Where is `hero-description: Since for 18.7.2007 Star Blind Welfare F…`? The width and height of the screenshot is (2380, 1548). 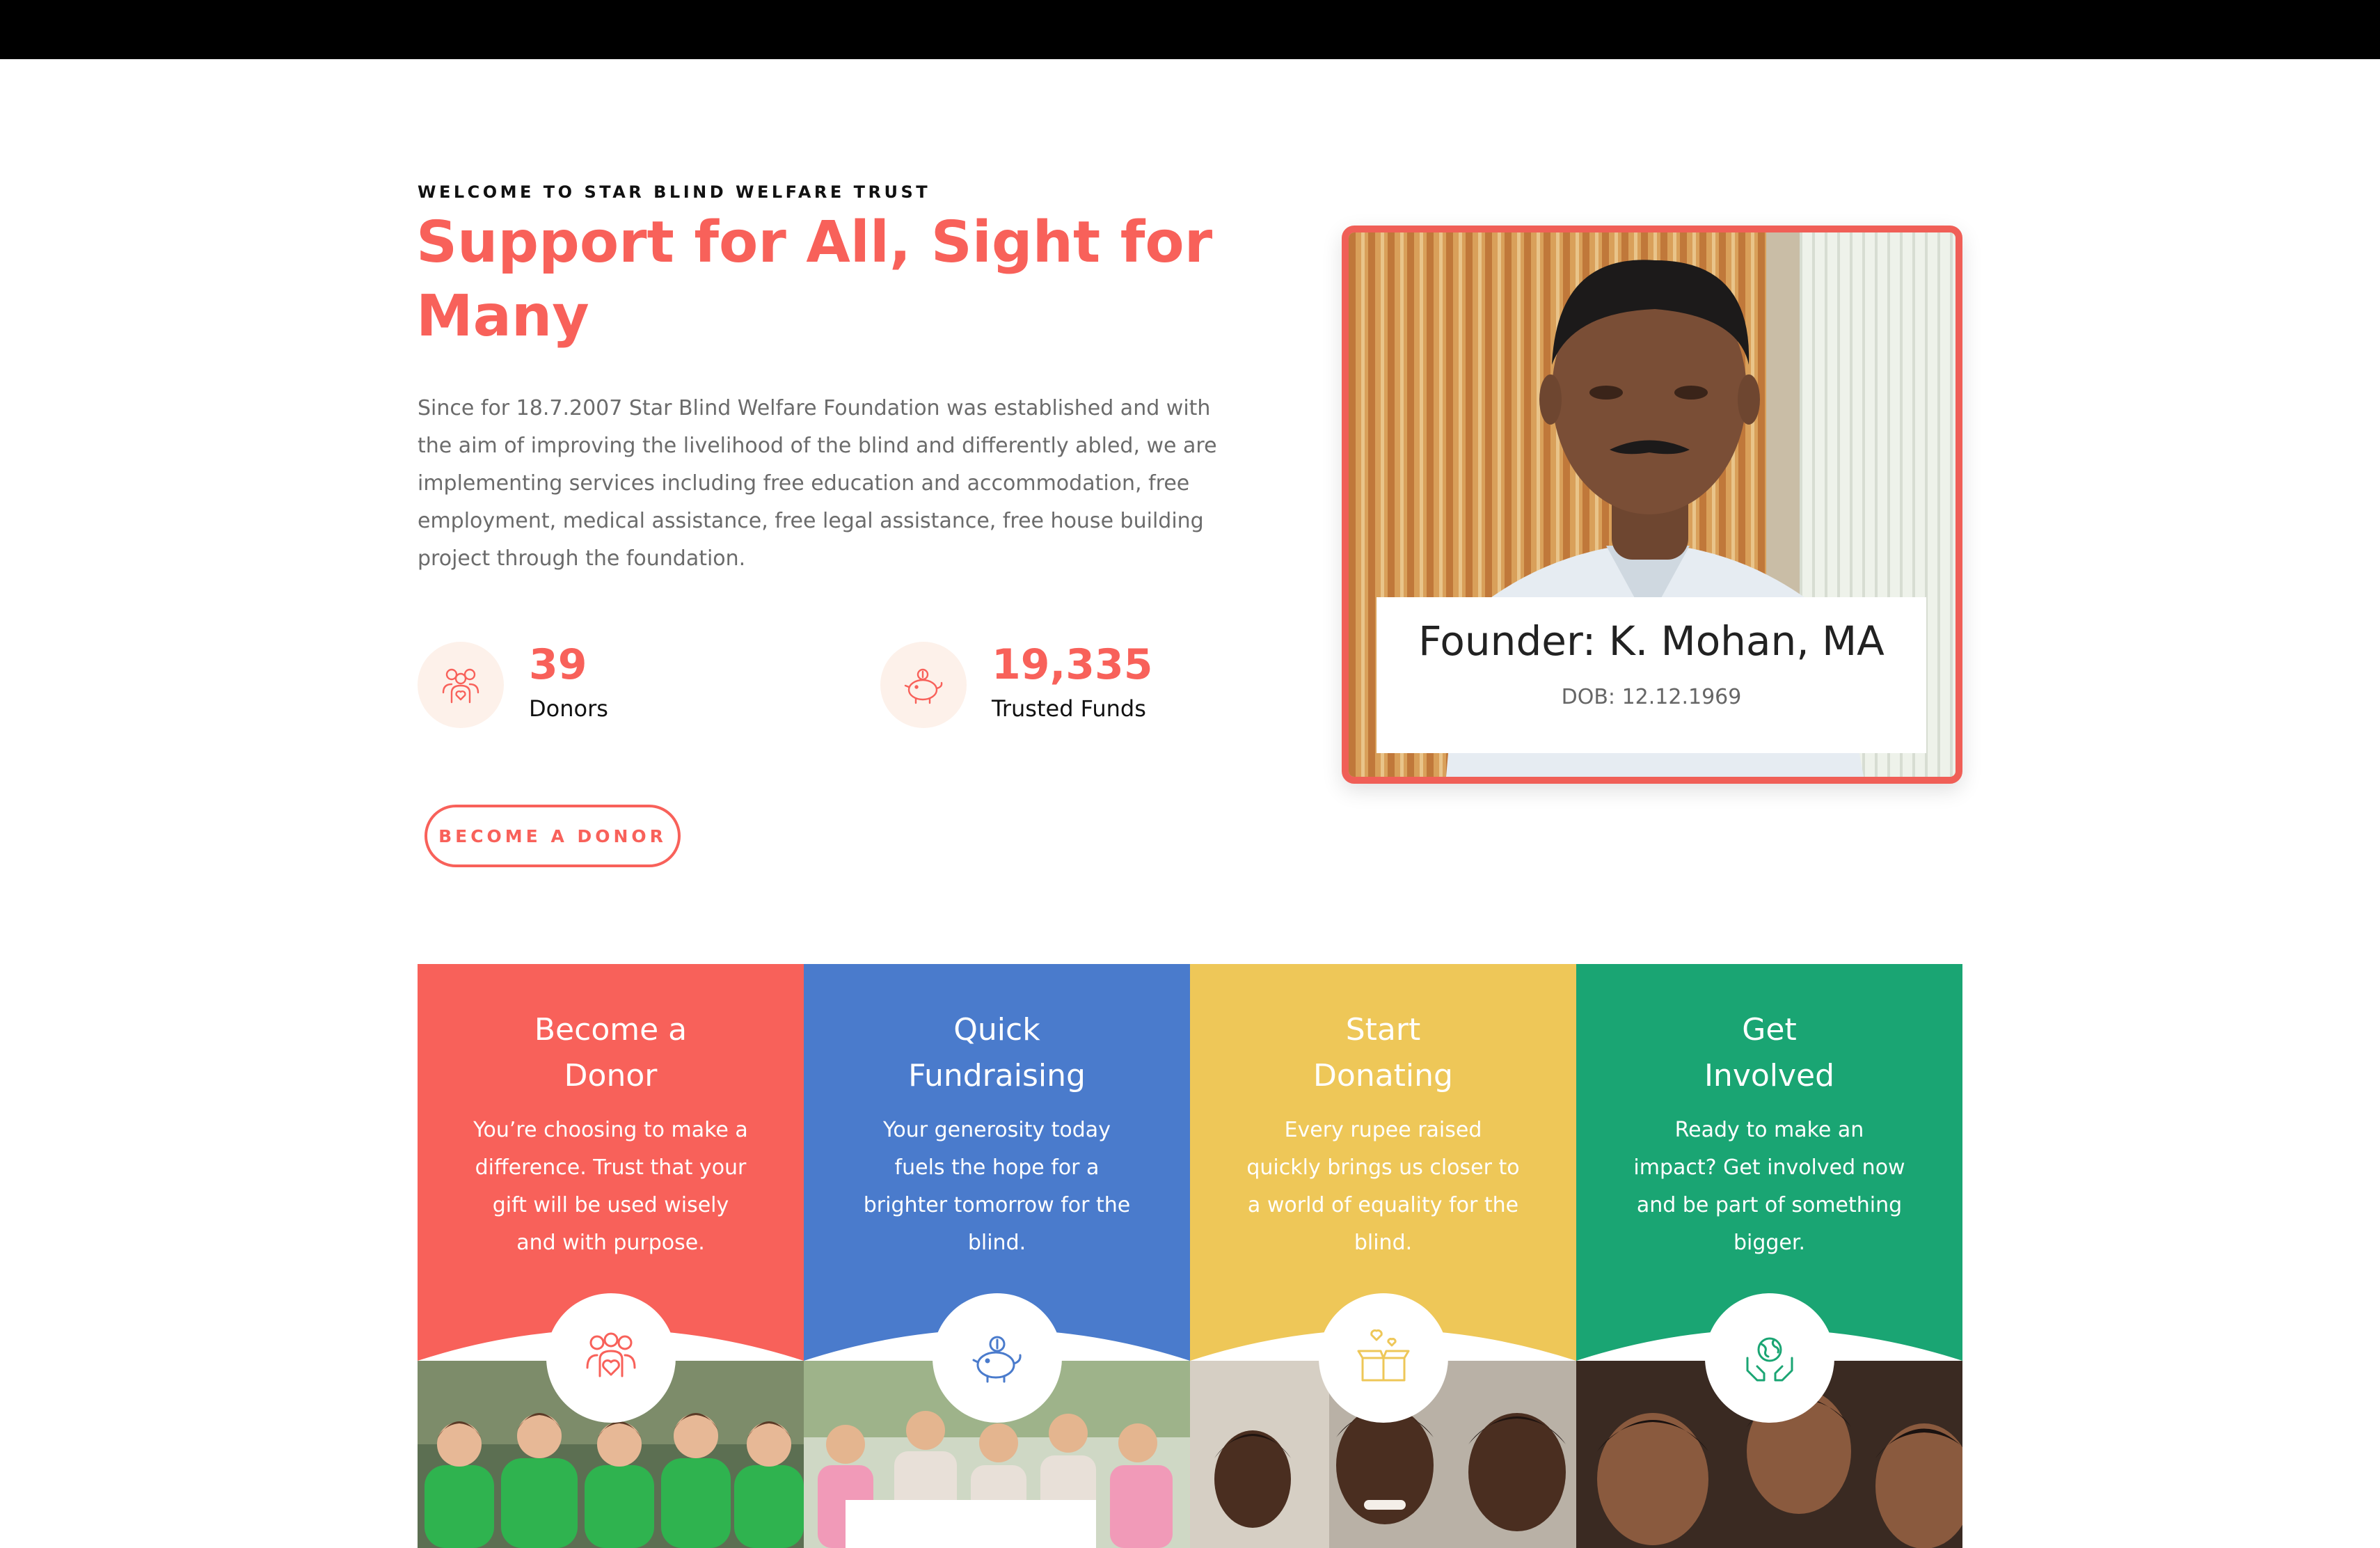
hero-description: Since for 18.7.2007 Star Blind Welfare F… is located at coordinates (817, 483).